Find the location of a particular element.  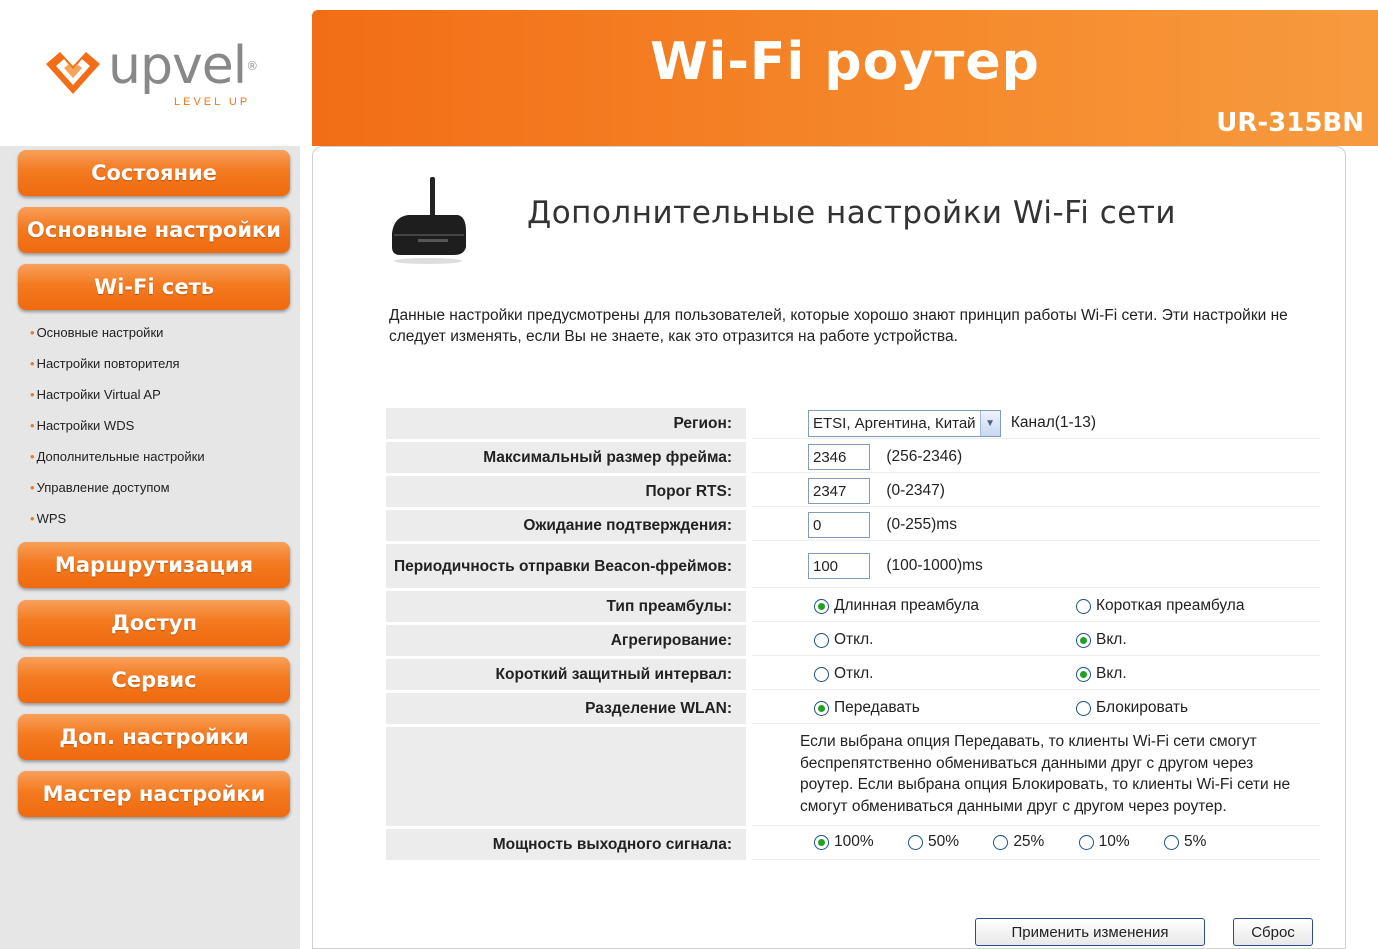

aggregation-label: Агрегирование: is located at coordinates (566, 640).